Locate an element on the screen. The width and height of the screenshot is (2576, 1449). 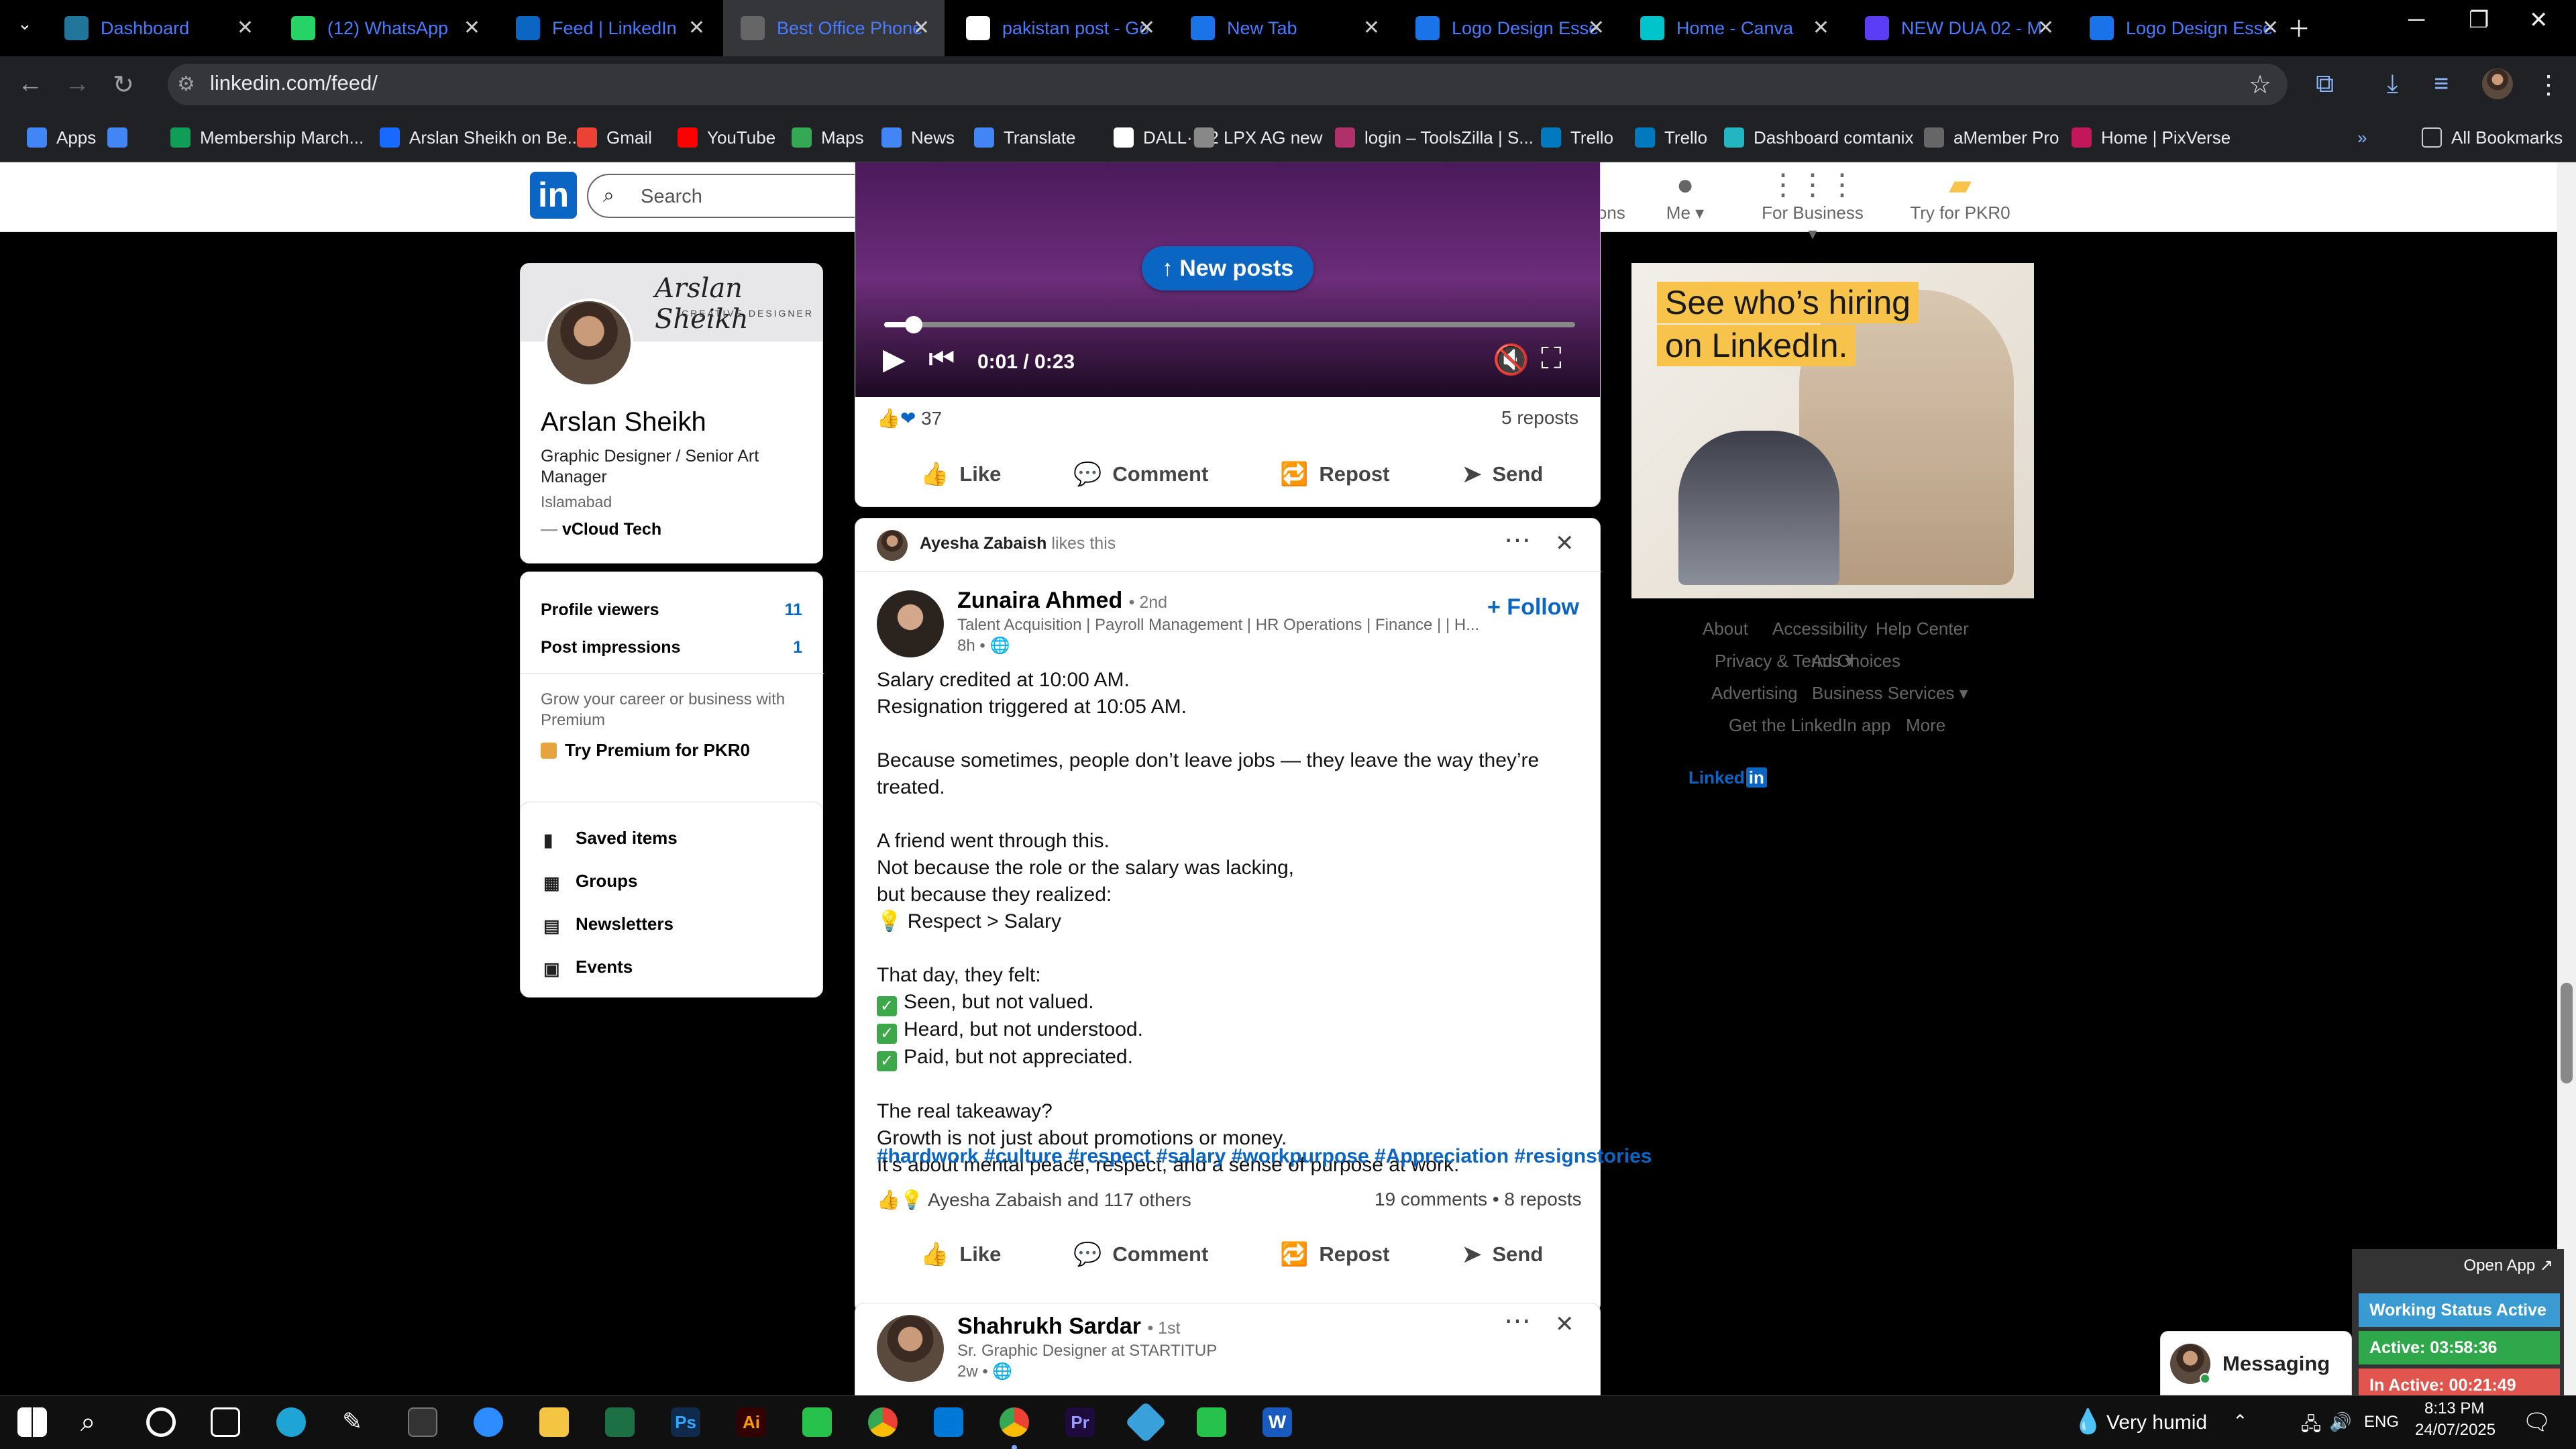
word-icon: W is located at coordinates (1277, 1422).